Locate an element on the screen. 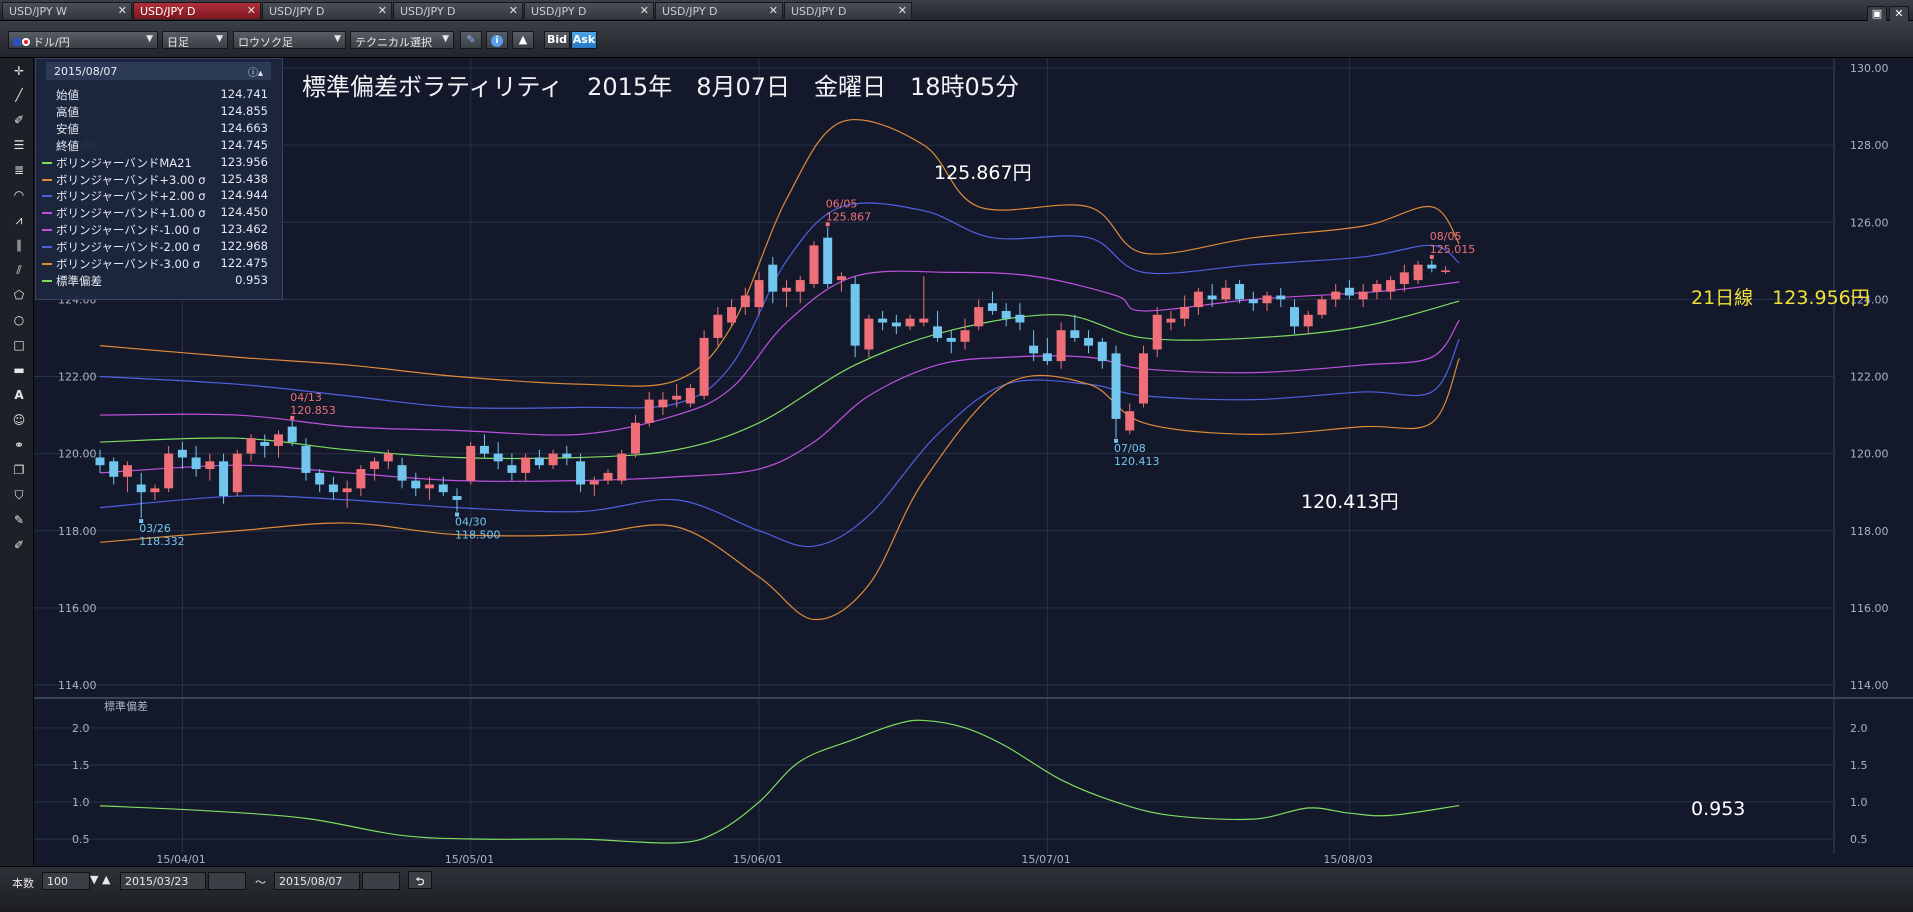 This screenshot has height=912, width=1913. period-select: 日足 ▼ is located at coordinates (195, 40).